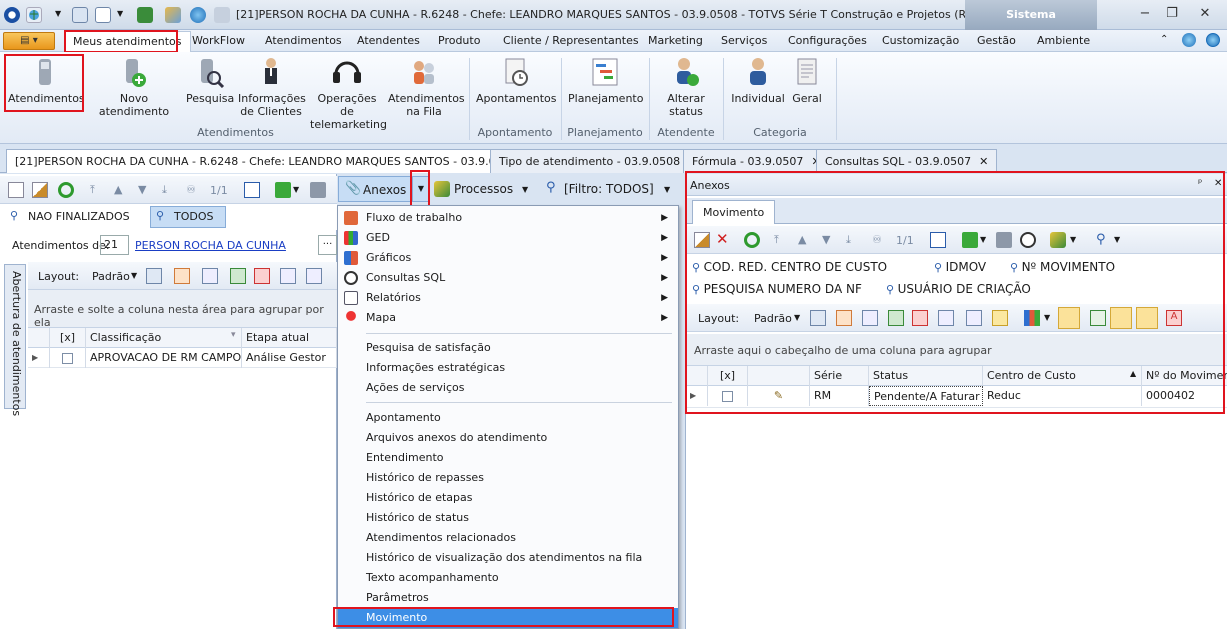  Describe the element at coordinates (1164, 39) in the screenshot. I see `collapse-ribbon-icon: ⌃` at that location.